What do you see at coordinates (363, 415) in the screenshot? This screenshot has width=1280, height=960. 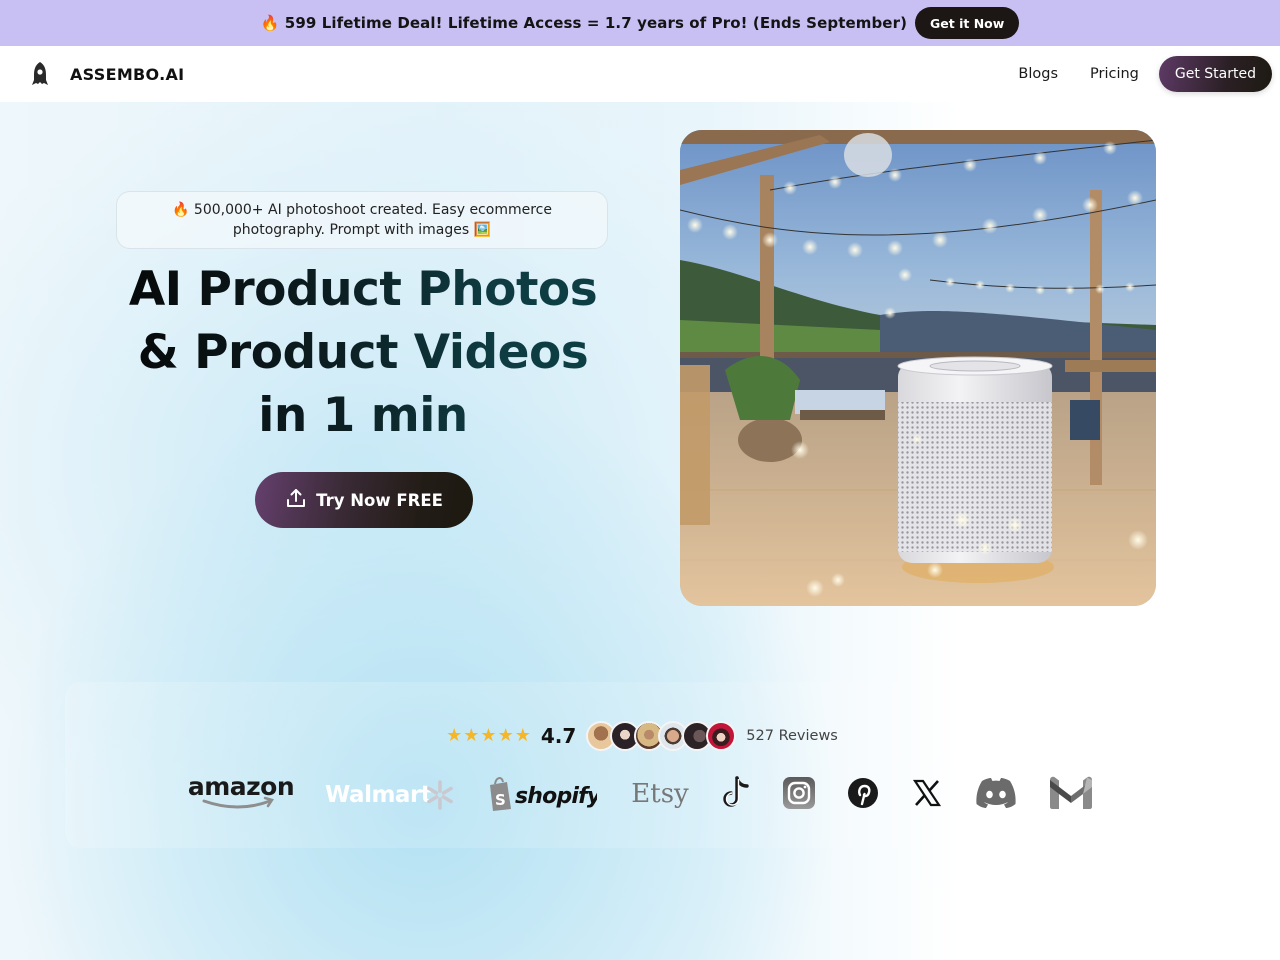 I see `headline-line-3: in 1 min` at bounding box center [363, 415].